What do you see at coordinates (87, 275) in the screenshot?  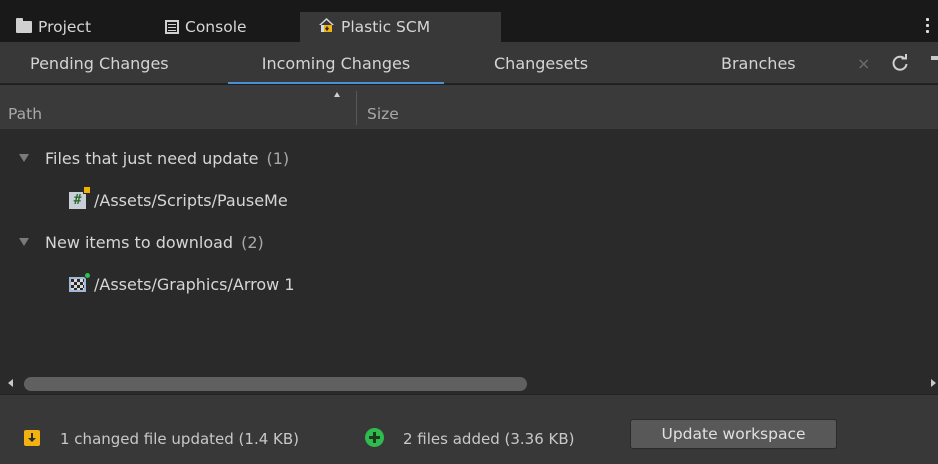 I see `added-badge-icon` at bounding box center [87, 275].